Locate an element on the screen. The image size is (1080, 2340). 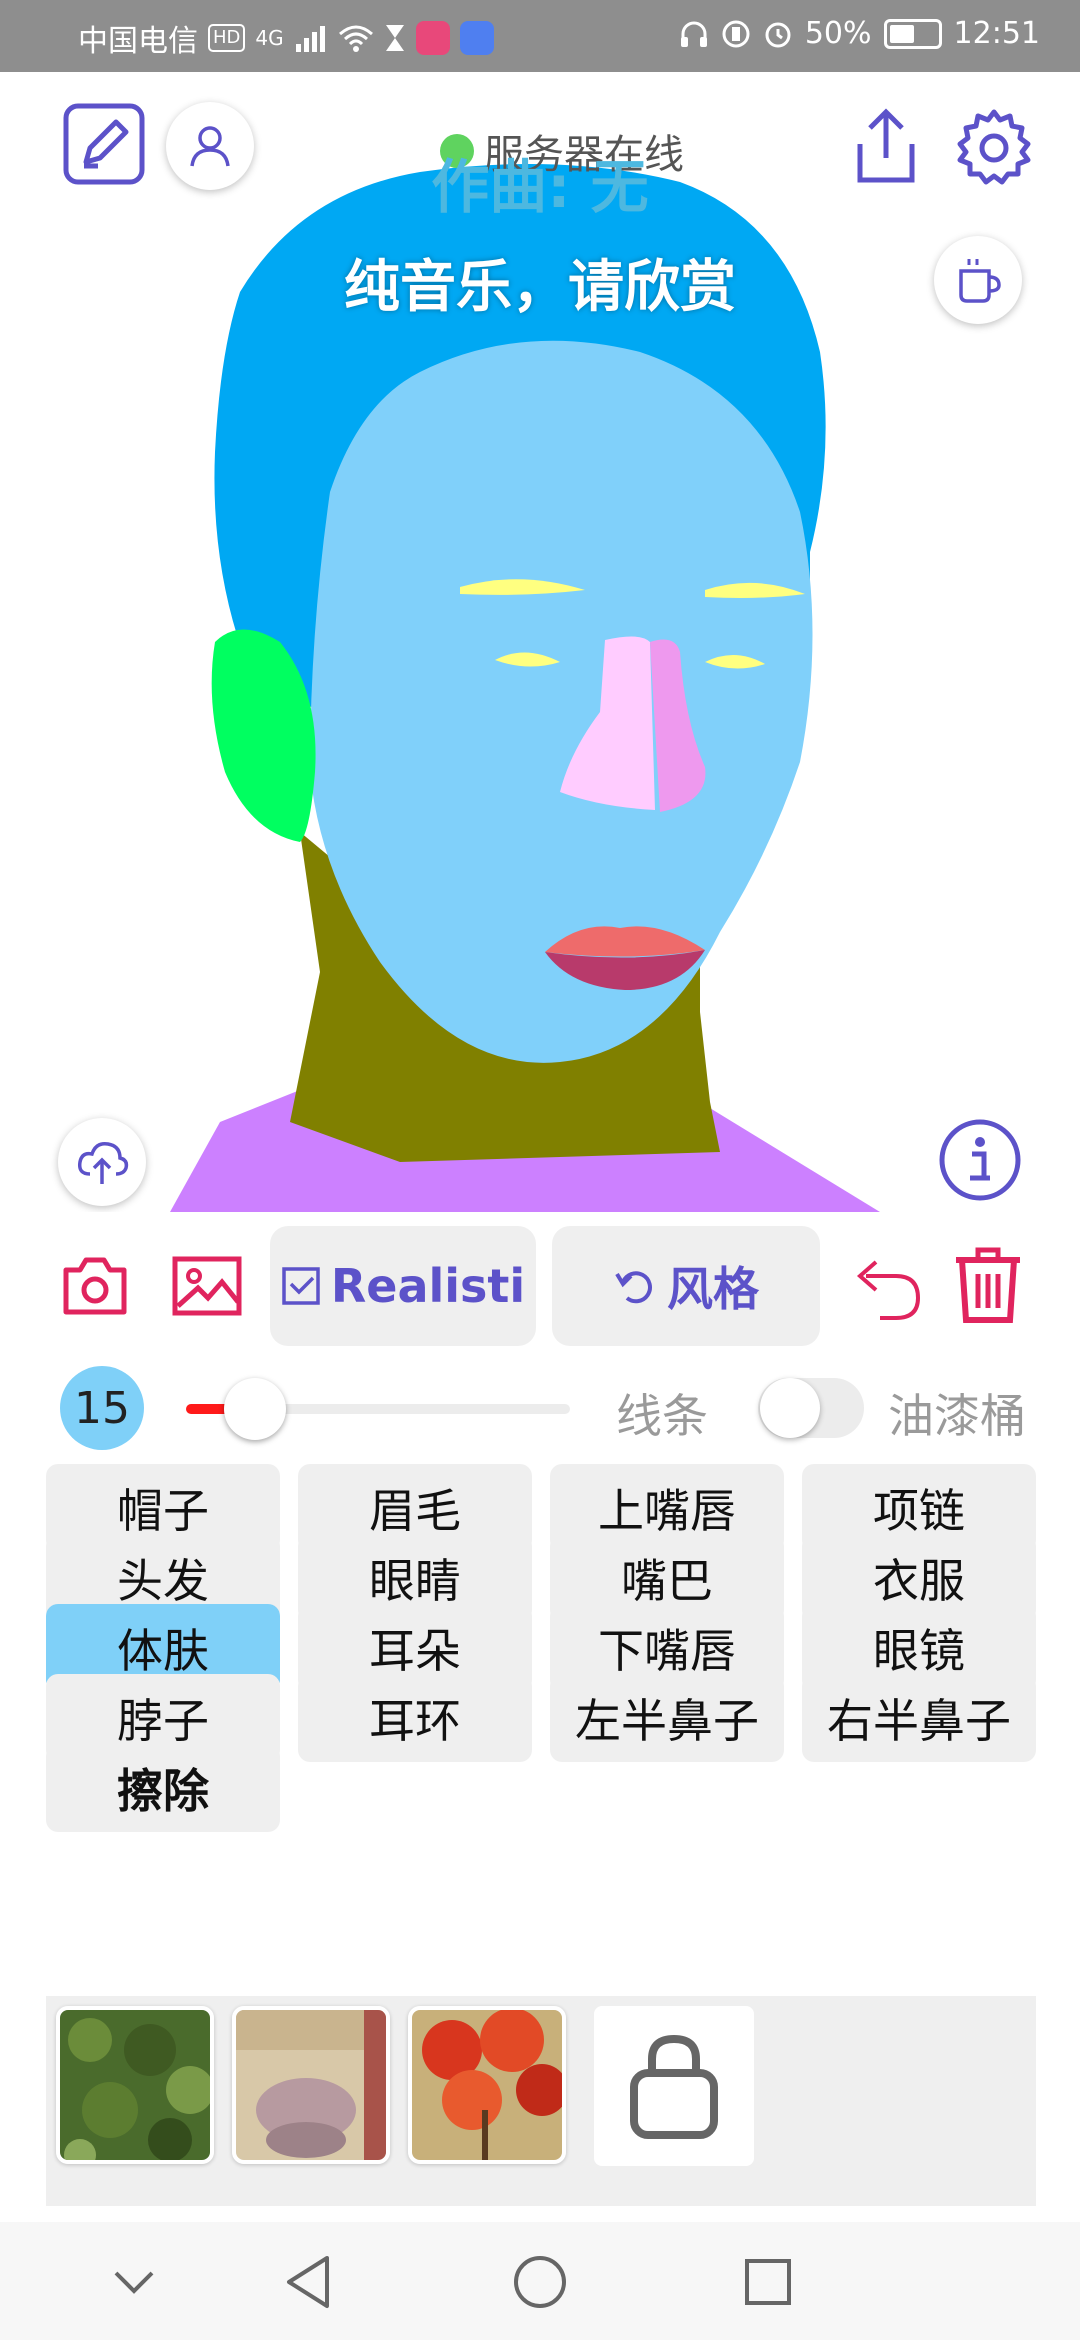
nav-back-button is located at coordinates (308, 2282).